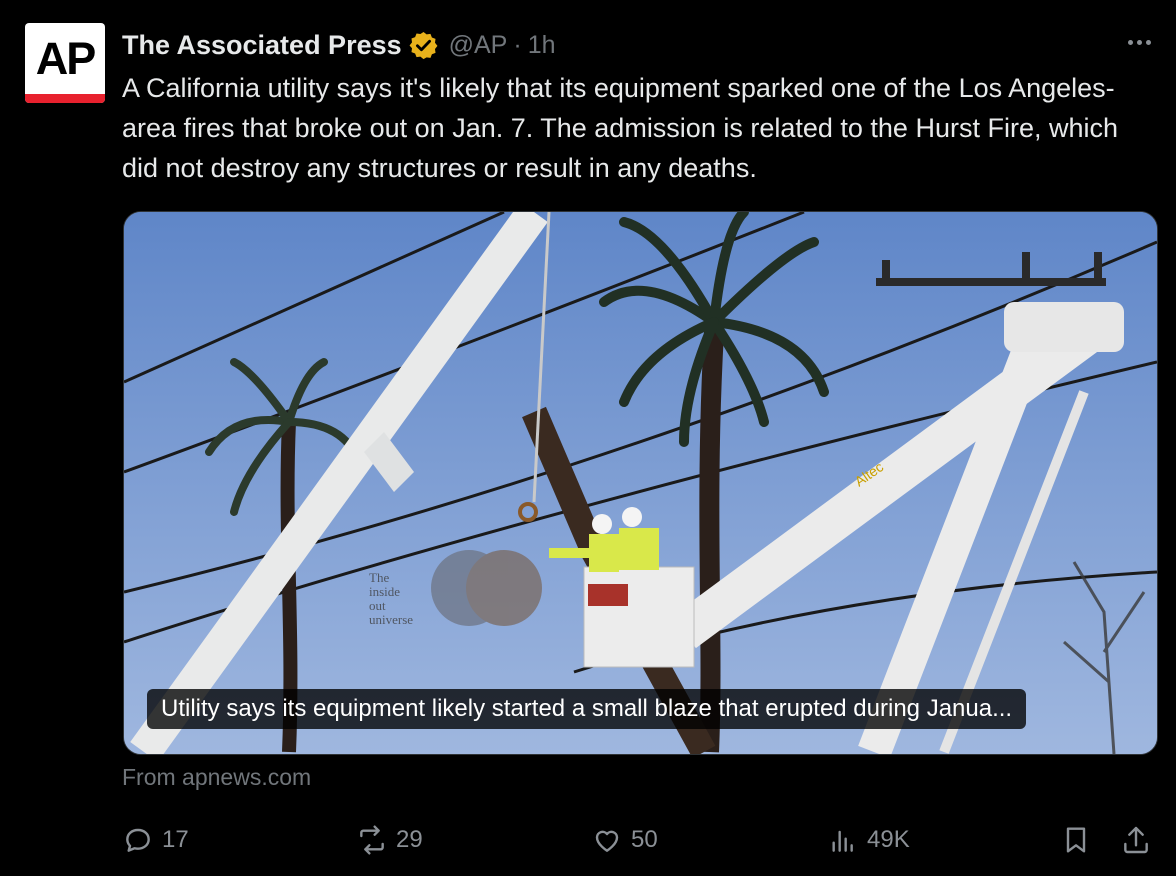 The width and height of the screenshot is (1176, 876). I want to click on verified-badge-icon, so click(423, 45).